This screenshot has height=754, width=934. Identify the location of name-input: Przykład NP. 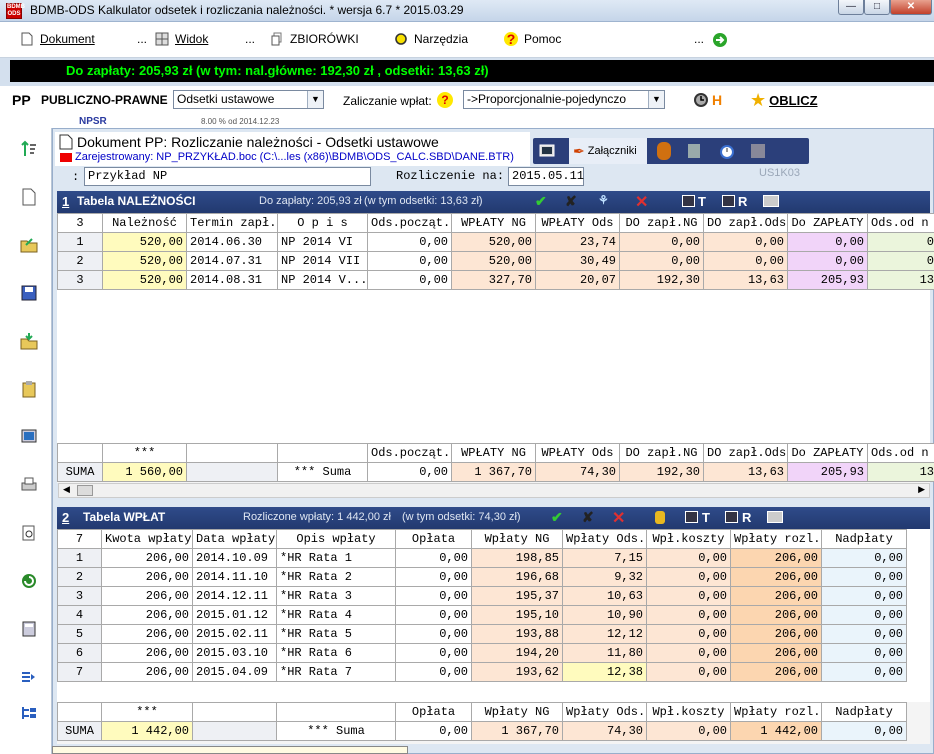
(227, 176).